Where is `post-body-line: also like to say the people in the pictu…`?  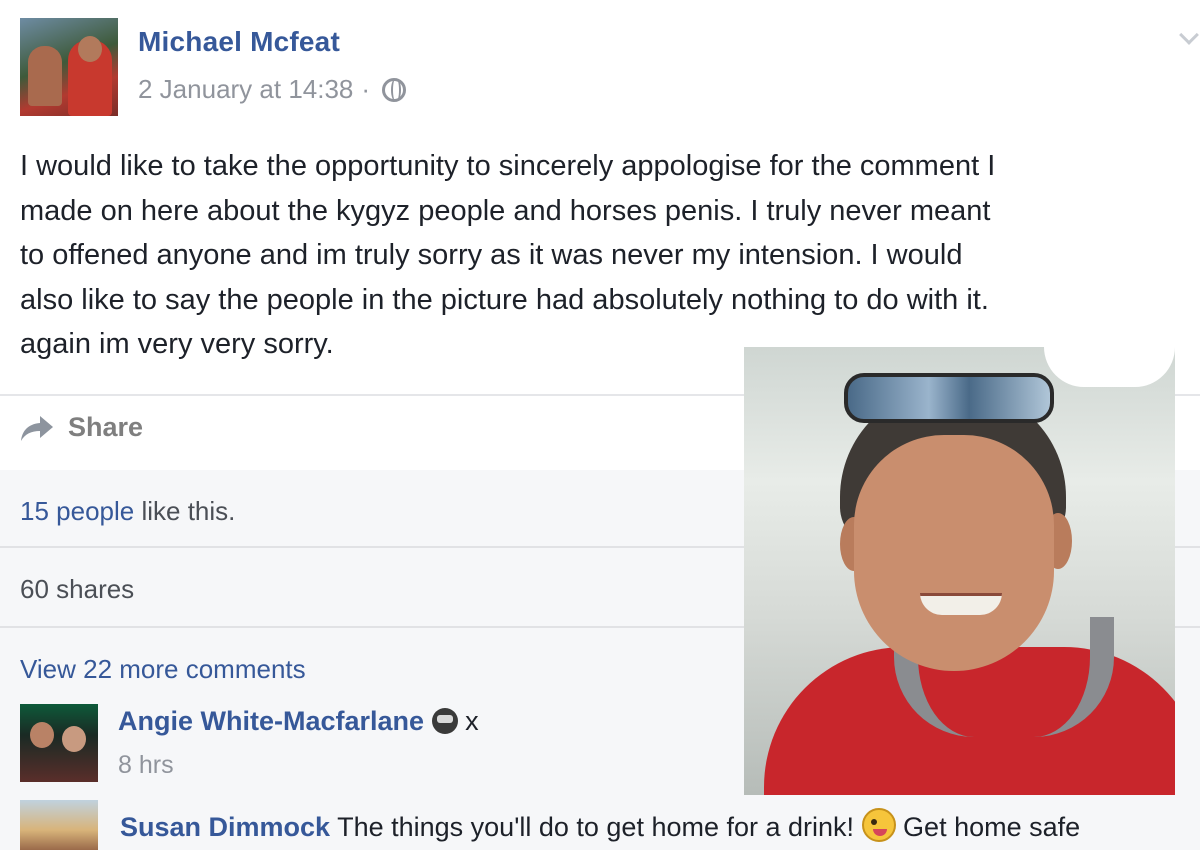 post-body-line: also like to say the people in the pictu… is located at coordinates (504, 299).